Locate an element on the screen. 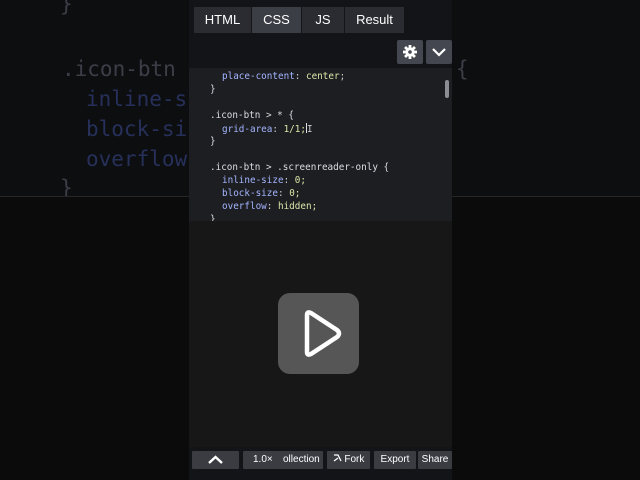  bg-prop-3: overflow is located at coordinates (137, 159).